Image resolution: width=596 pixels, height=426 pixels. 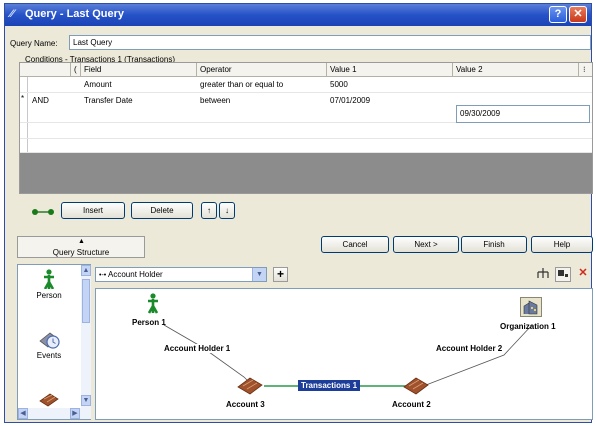 I want to click on entity-palette: Person Events ▲ ▼ ◀ ▶, so click(x=54, y=342).